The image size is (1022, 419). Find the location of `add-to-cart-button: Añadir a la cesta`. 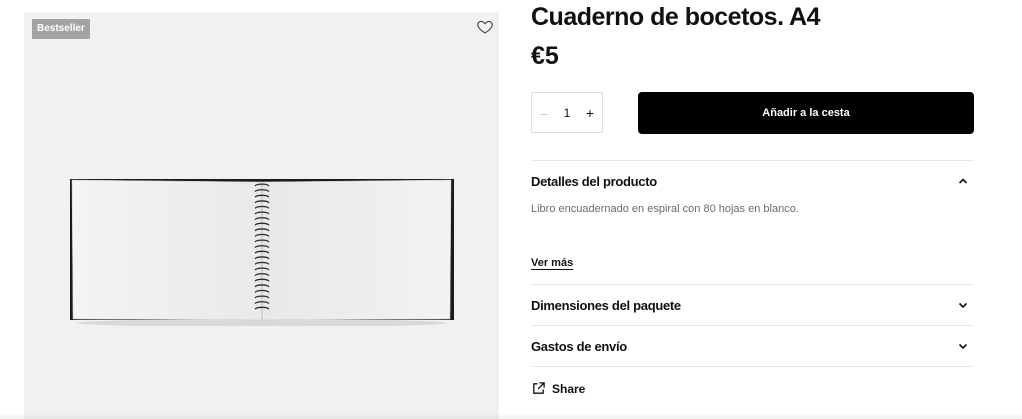

add-to-cart-button: Añadir a la cesta is located at coordinates (806, 113).